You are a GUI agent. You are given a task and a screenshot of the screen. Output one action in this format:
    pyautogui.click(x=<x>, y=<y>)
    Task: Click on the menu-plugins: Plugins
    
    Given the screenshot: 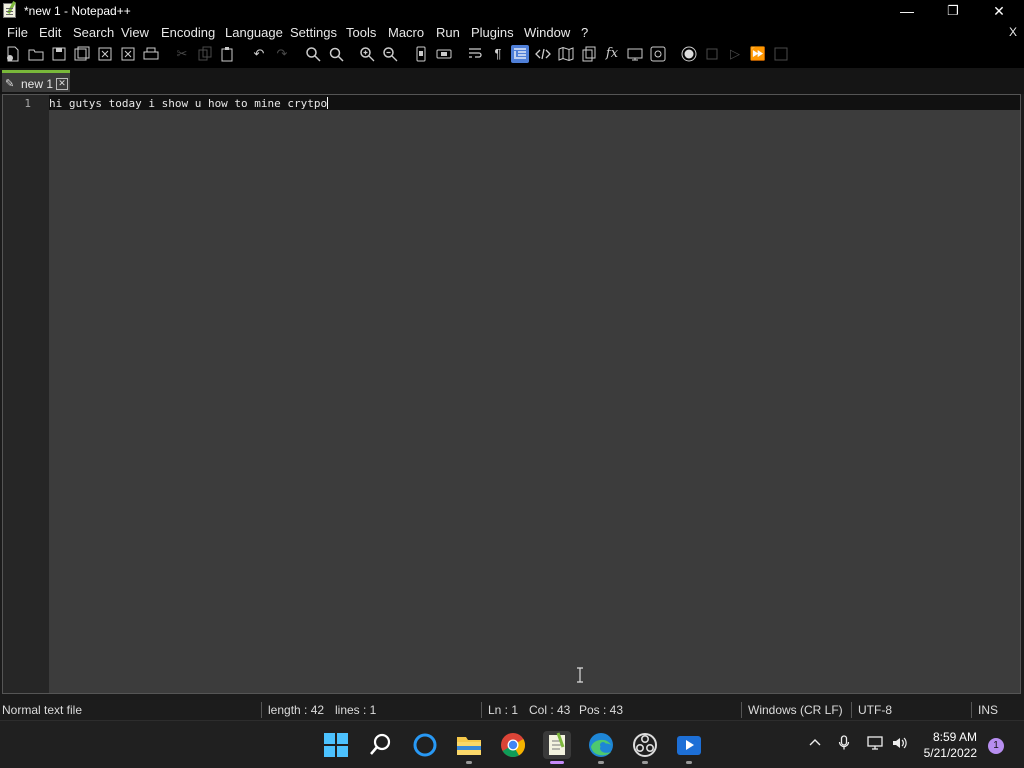 What is the action you would take?
    pyautogui.click(x=492, y=32)
    